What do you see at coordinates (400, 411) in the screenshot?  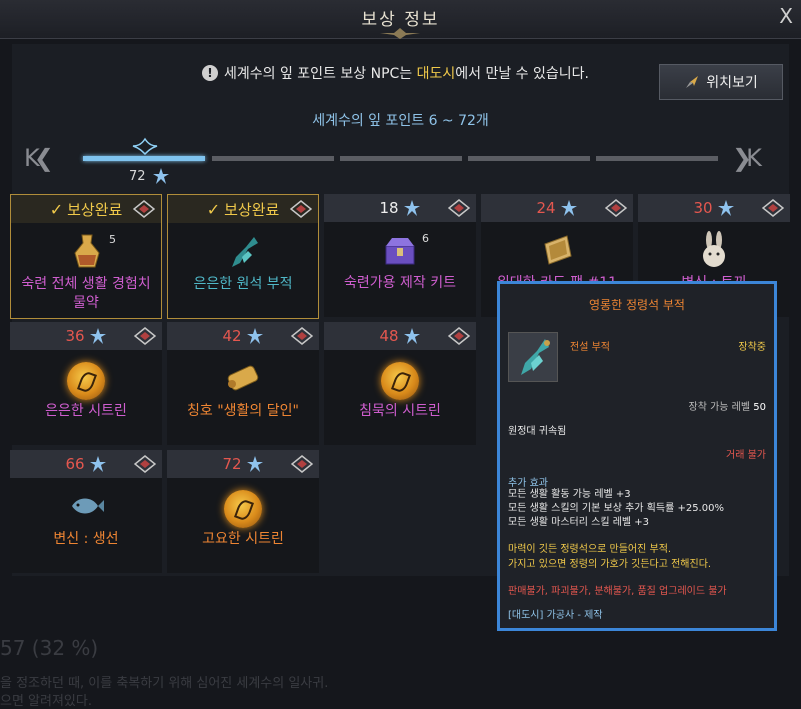 I see `reward-item-name: 침묵의 시트린` at bounding box center [400, 411].